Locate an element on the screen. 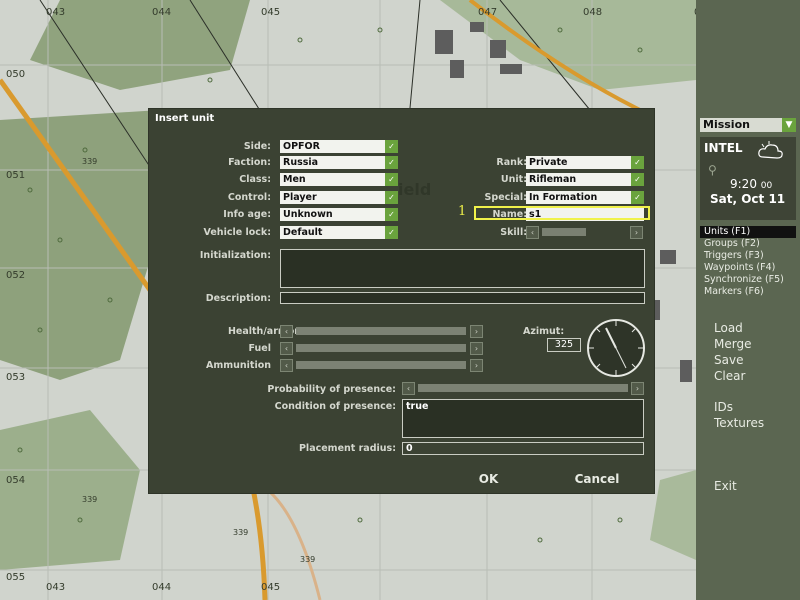  textures-button: Textures is located at coordinates (749, 423).